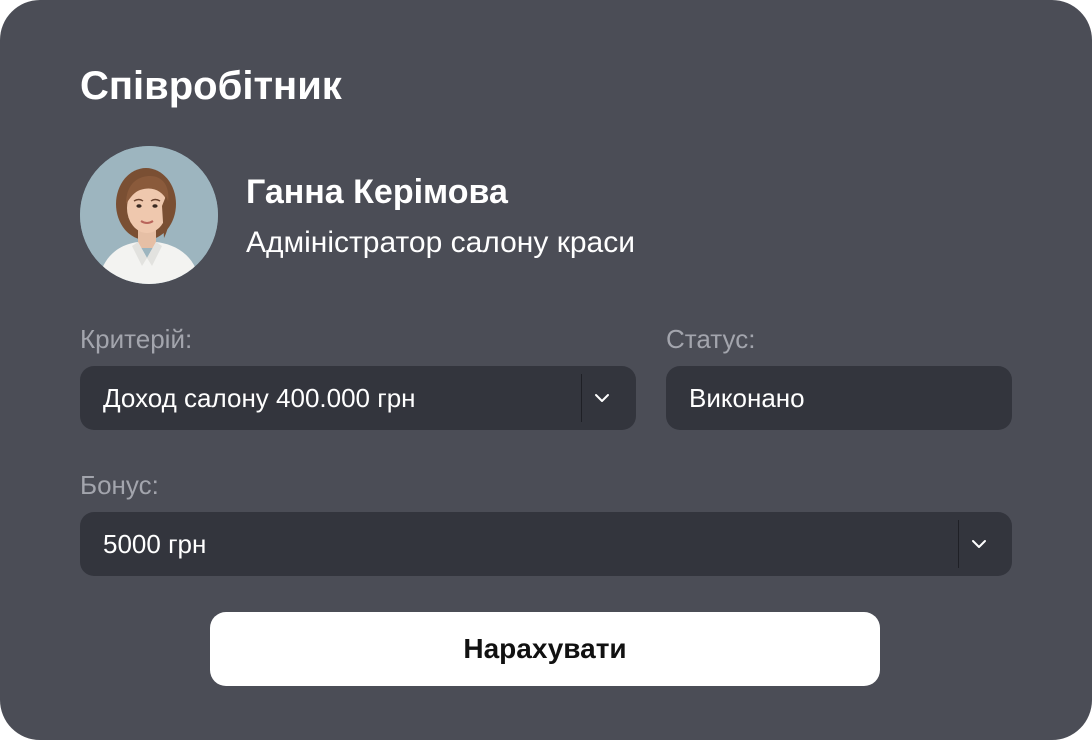 Image resolution: width=1092 pixels, height=740 pixels. What do you see at coordinates (711, 339) in the screenshot?
I see `status-label: Статус:` at bounding box center [711, 339].